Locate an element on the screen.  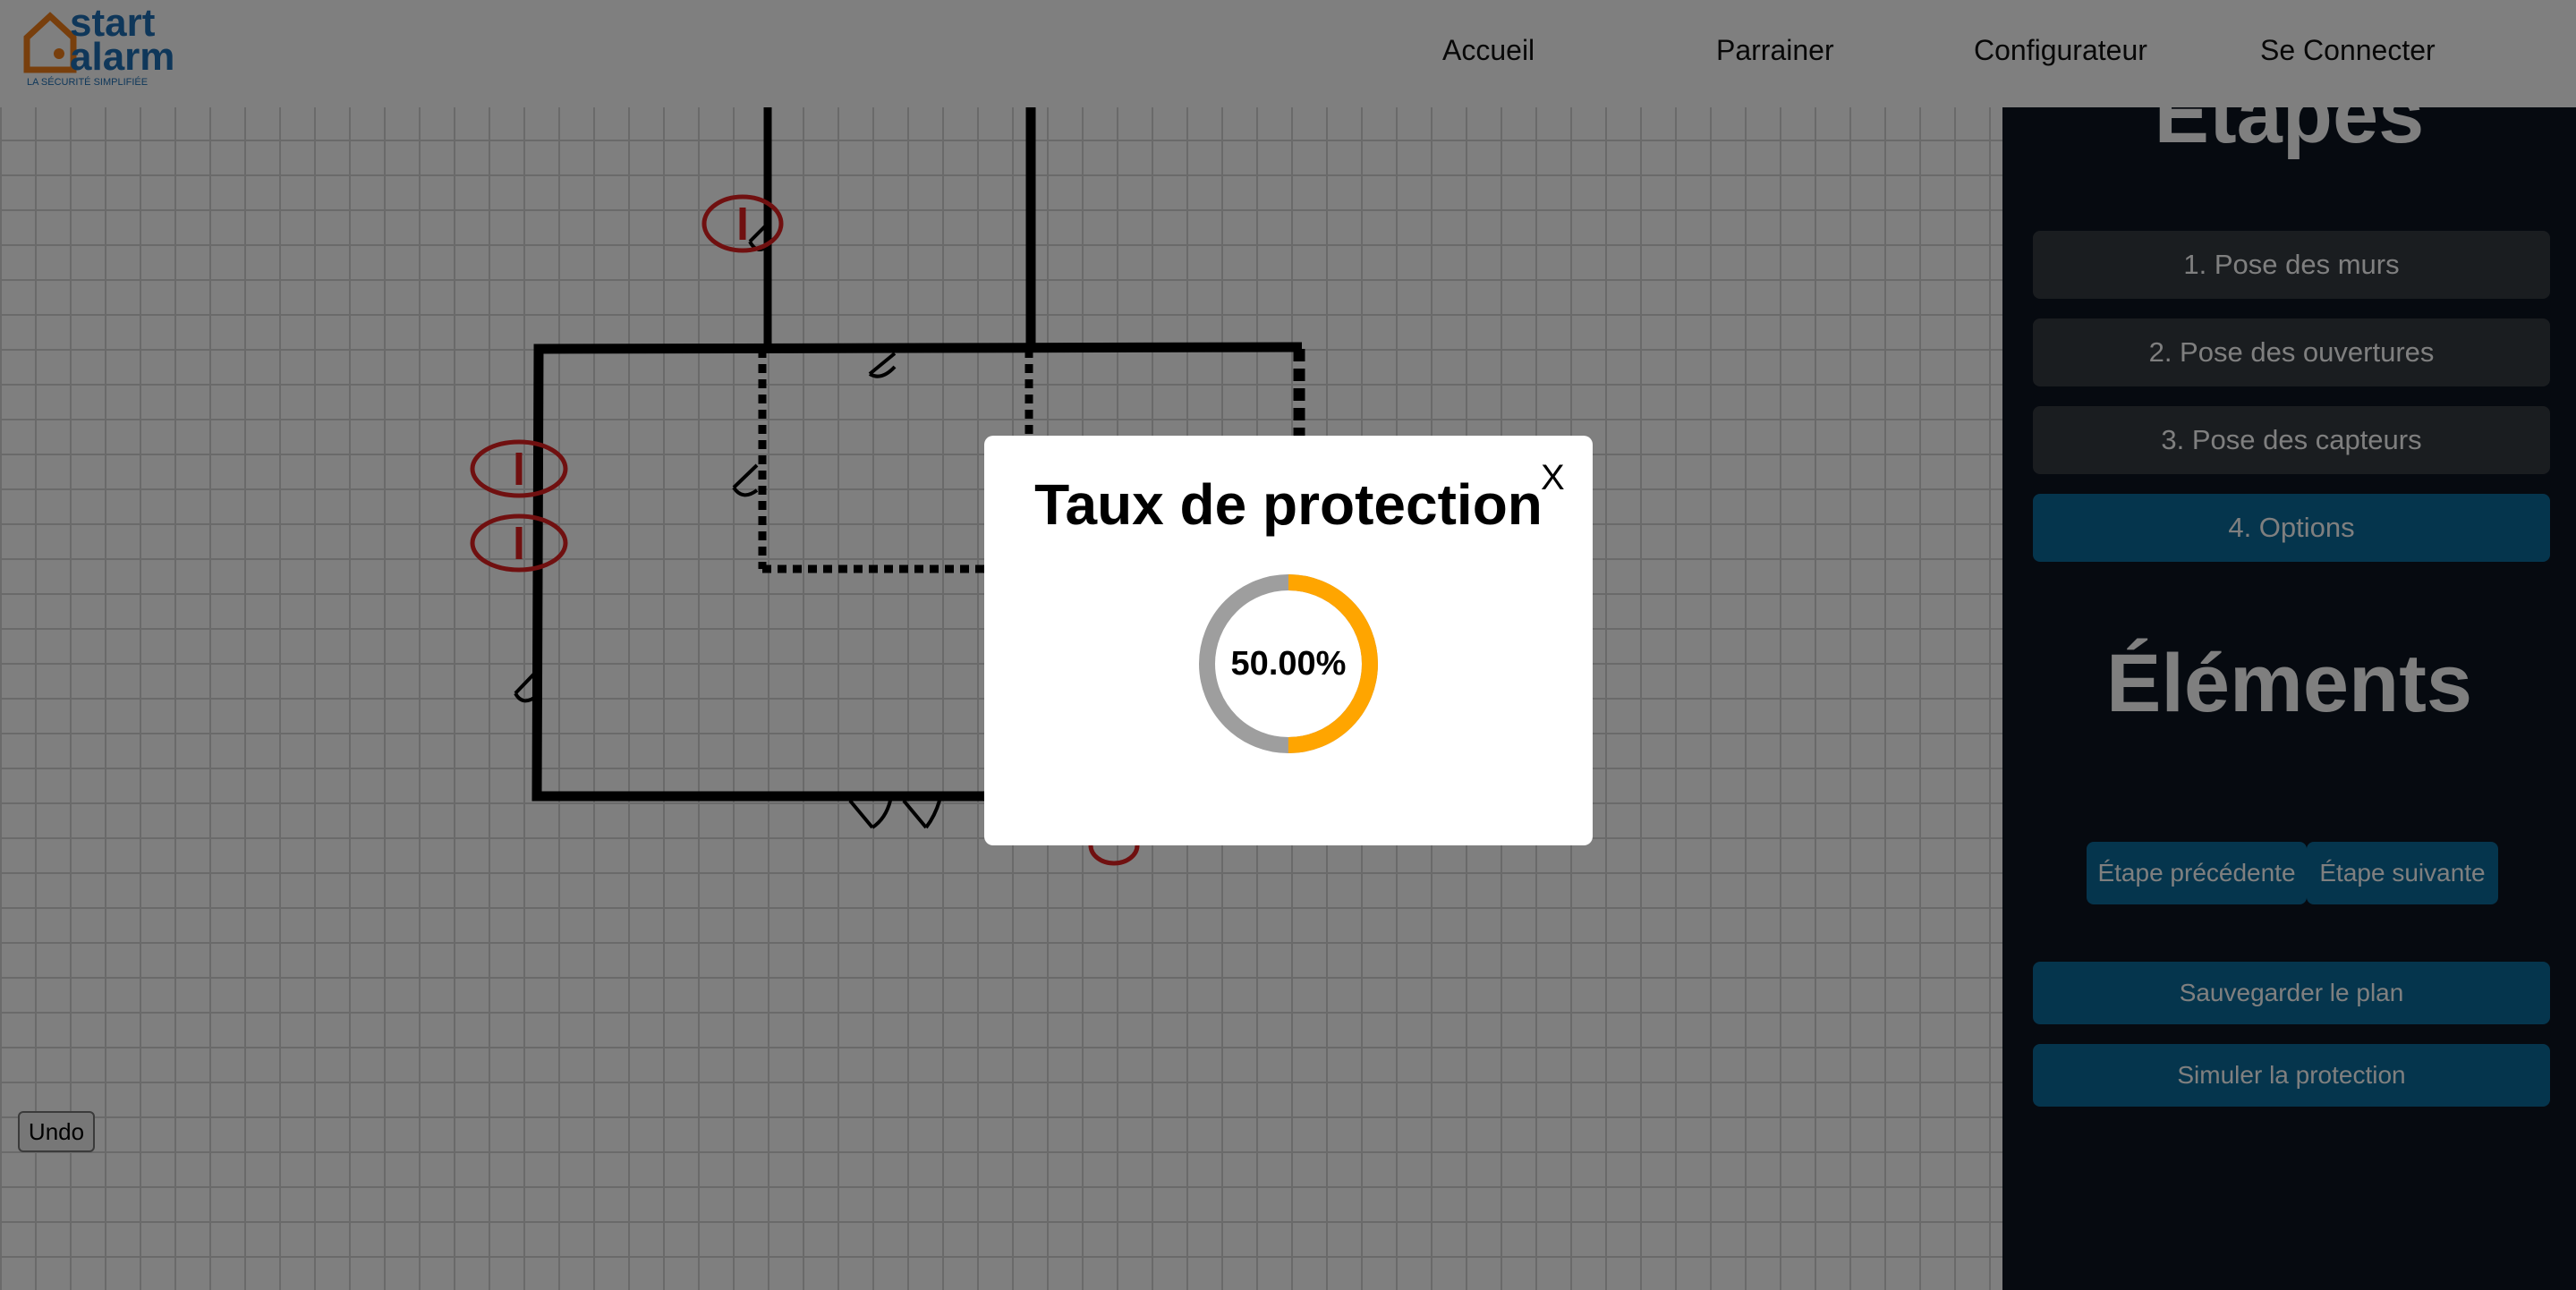
modal-title: Taux de protection is located at coordinates (1288, 504).